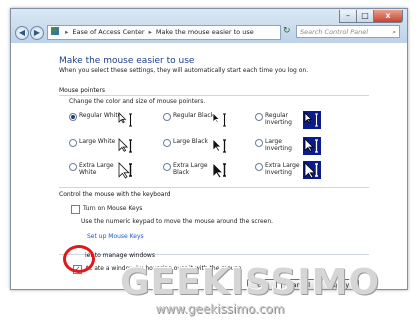 This screenshot has width=420, height=326. I want to click on mouse-pointers-section-title: Mouse pointers, so click(82, 90).